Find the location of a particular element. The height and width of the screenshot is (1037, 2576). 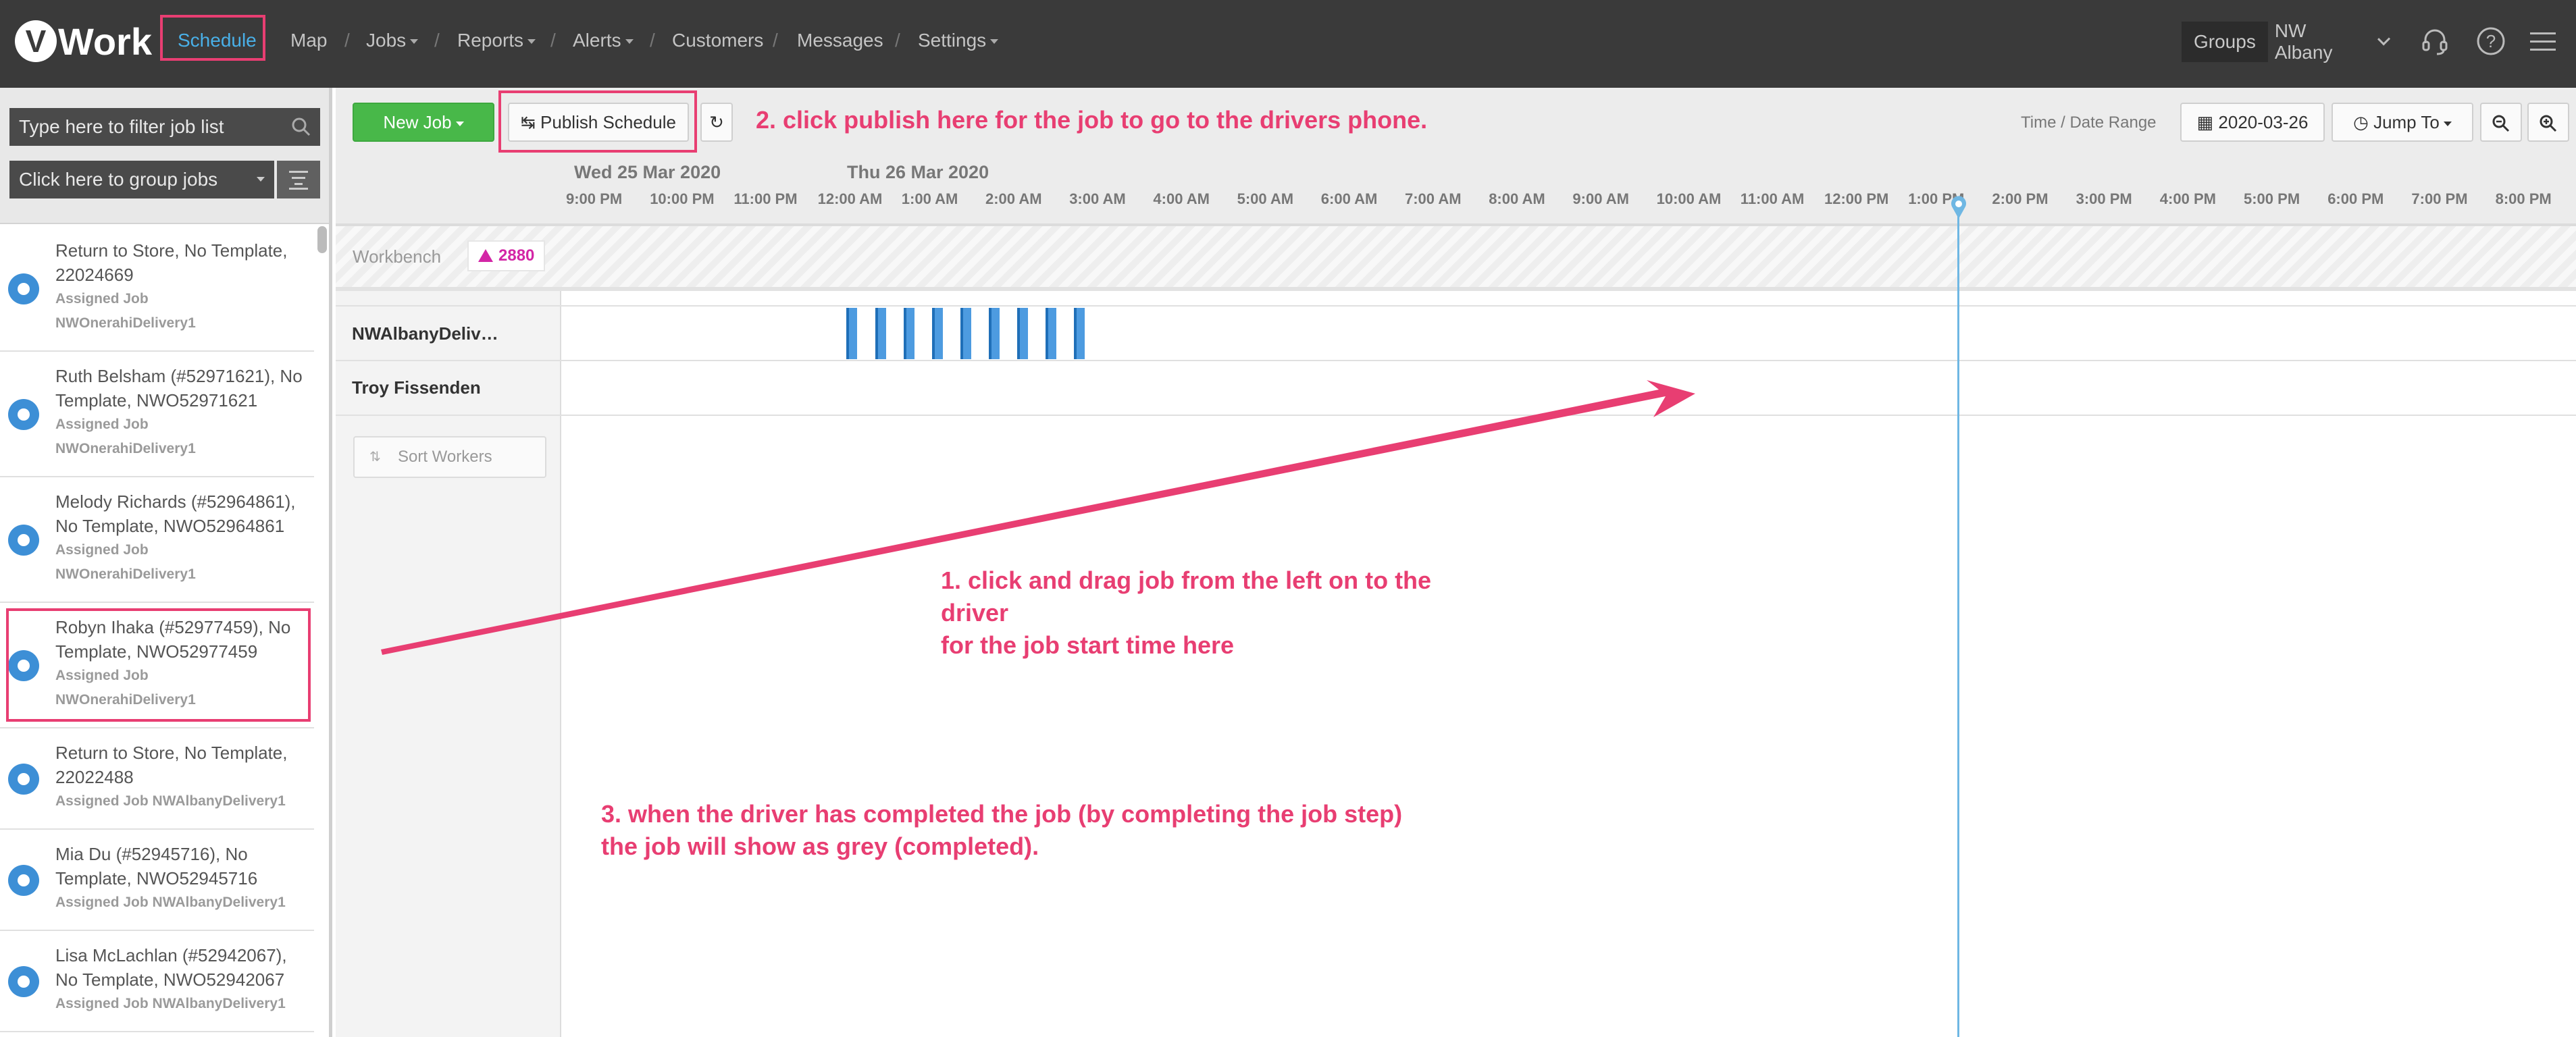

clock-icon: ◷ is located at coordinates (2361, 122).